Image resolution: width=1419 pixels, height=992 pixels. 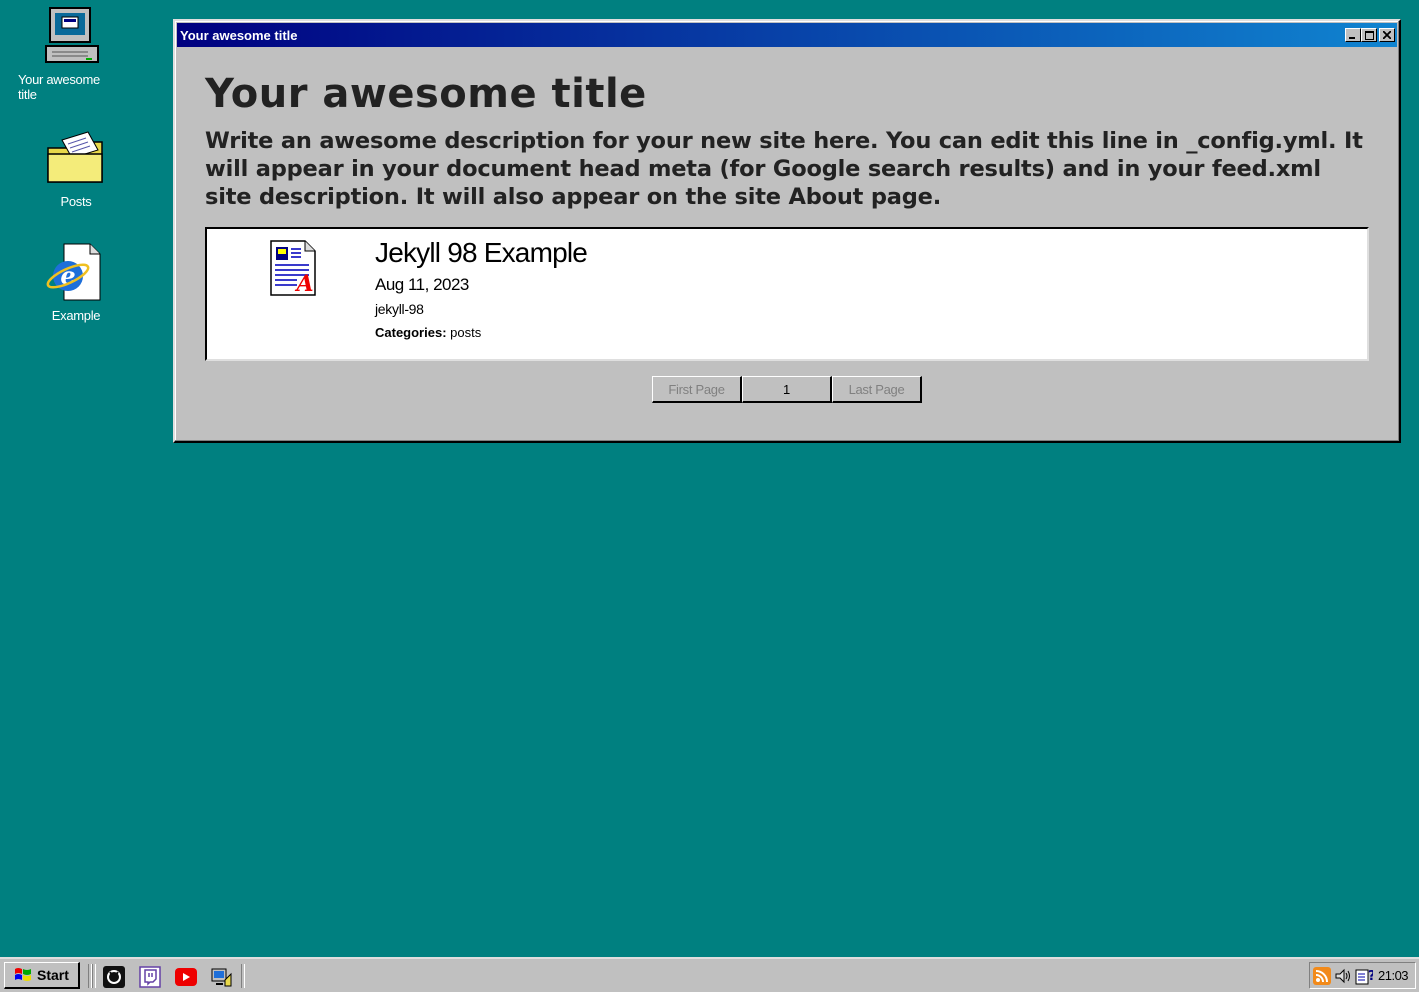 I want to click on last-page-button: Last Page, so click(x=877, y=389).